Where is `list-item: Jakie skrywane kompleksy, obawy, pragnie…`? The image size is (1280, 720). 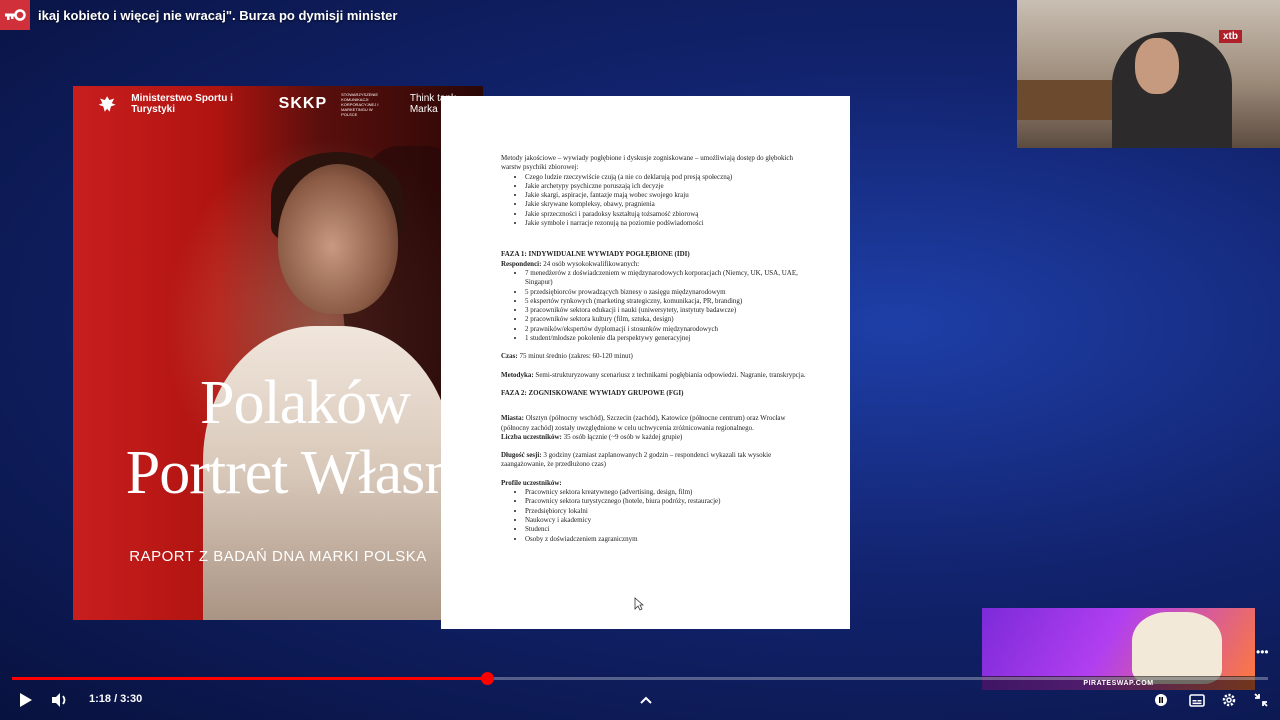
list-item: Jakie skrywane kompleksy, obawy, pragnie… is located at coordinates (667, 204).